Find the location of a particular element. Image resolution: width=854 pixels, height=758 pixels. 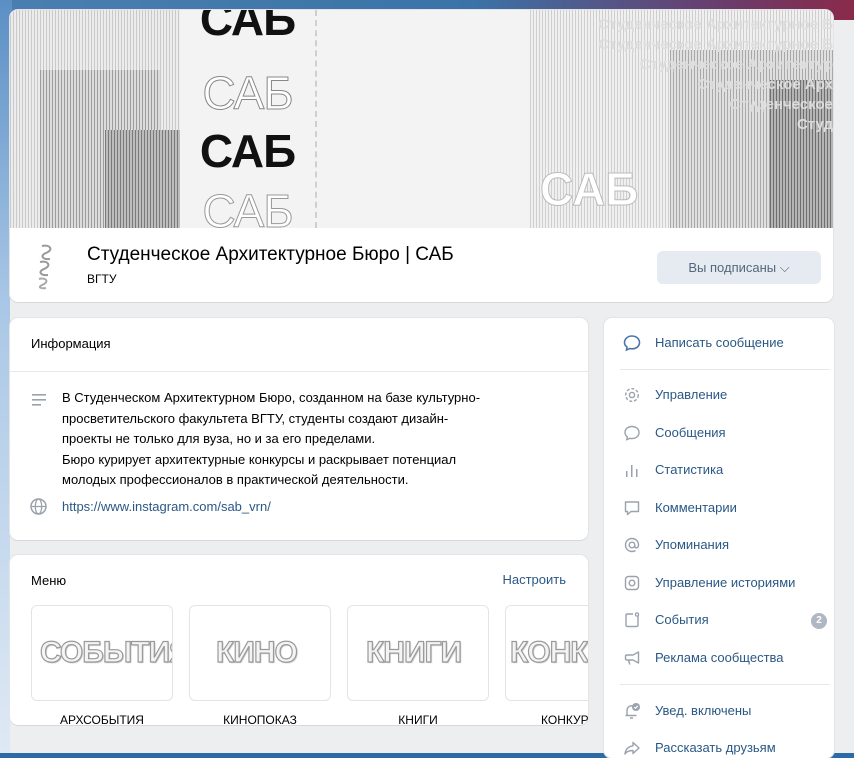

calendar-icon is located at coordinates (632, 620).